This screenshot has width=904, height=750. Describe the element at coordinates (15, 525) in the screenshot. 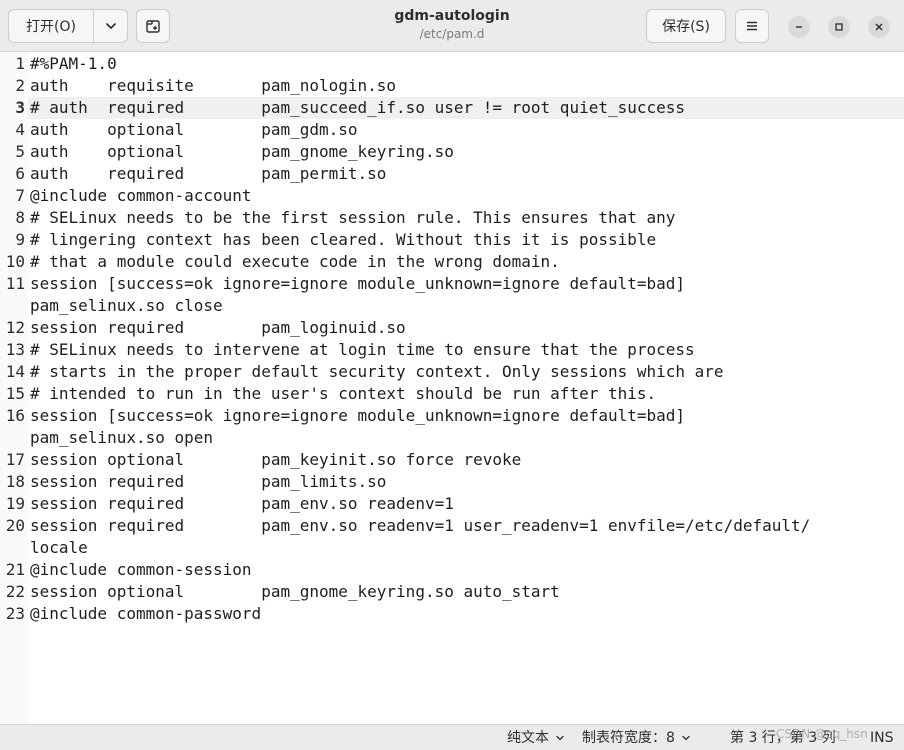

I see `line-number: 20` at that location.